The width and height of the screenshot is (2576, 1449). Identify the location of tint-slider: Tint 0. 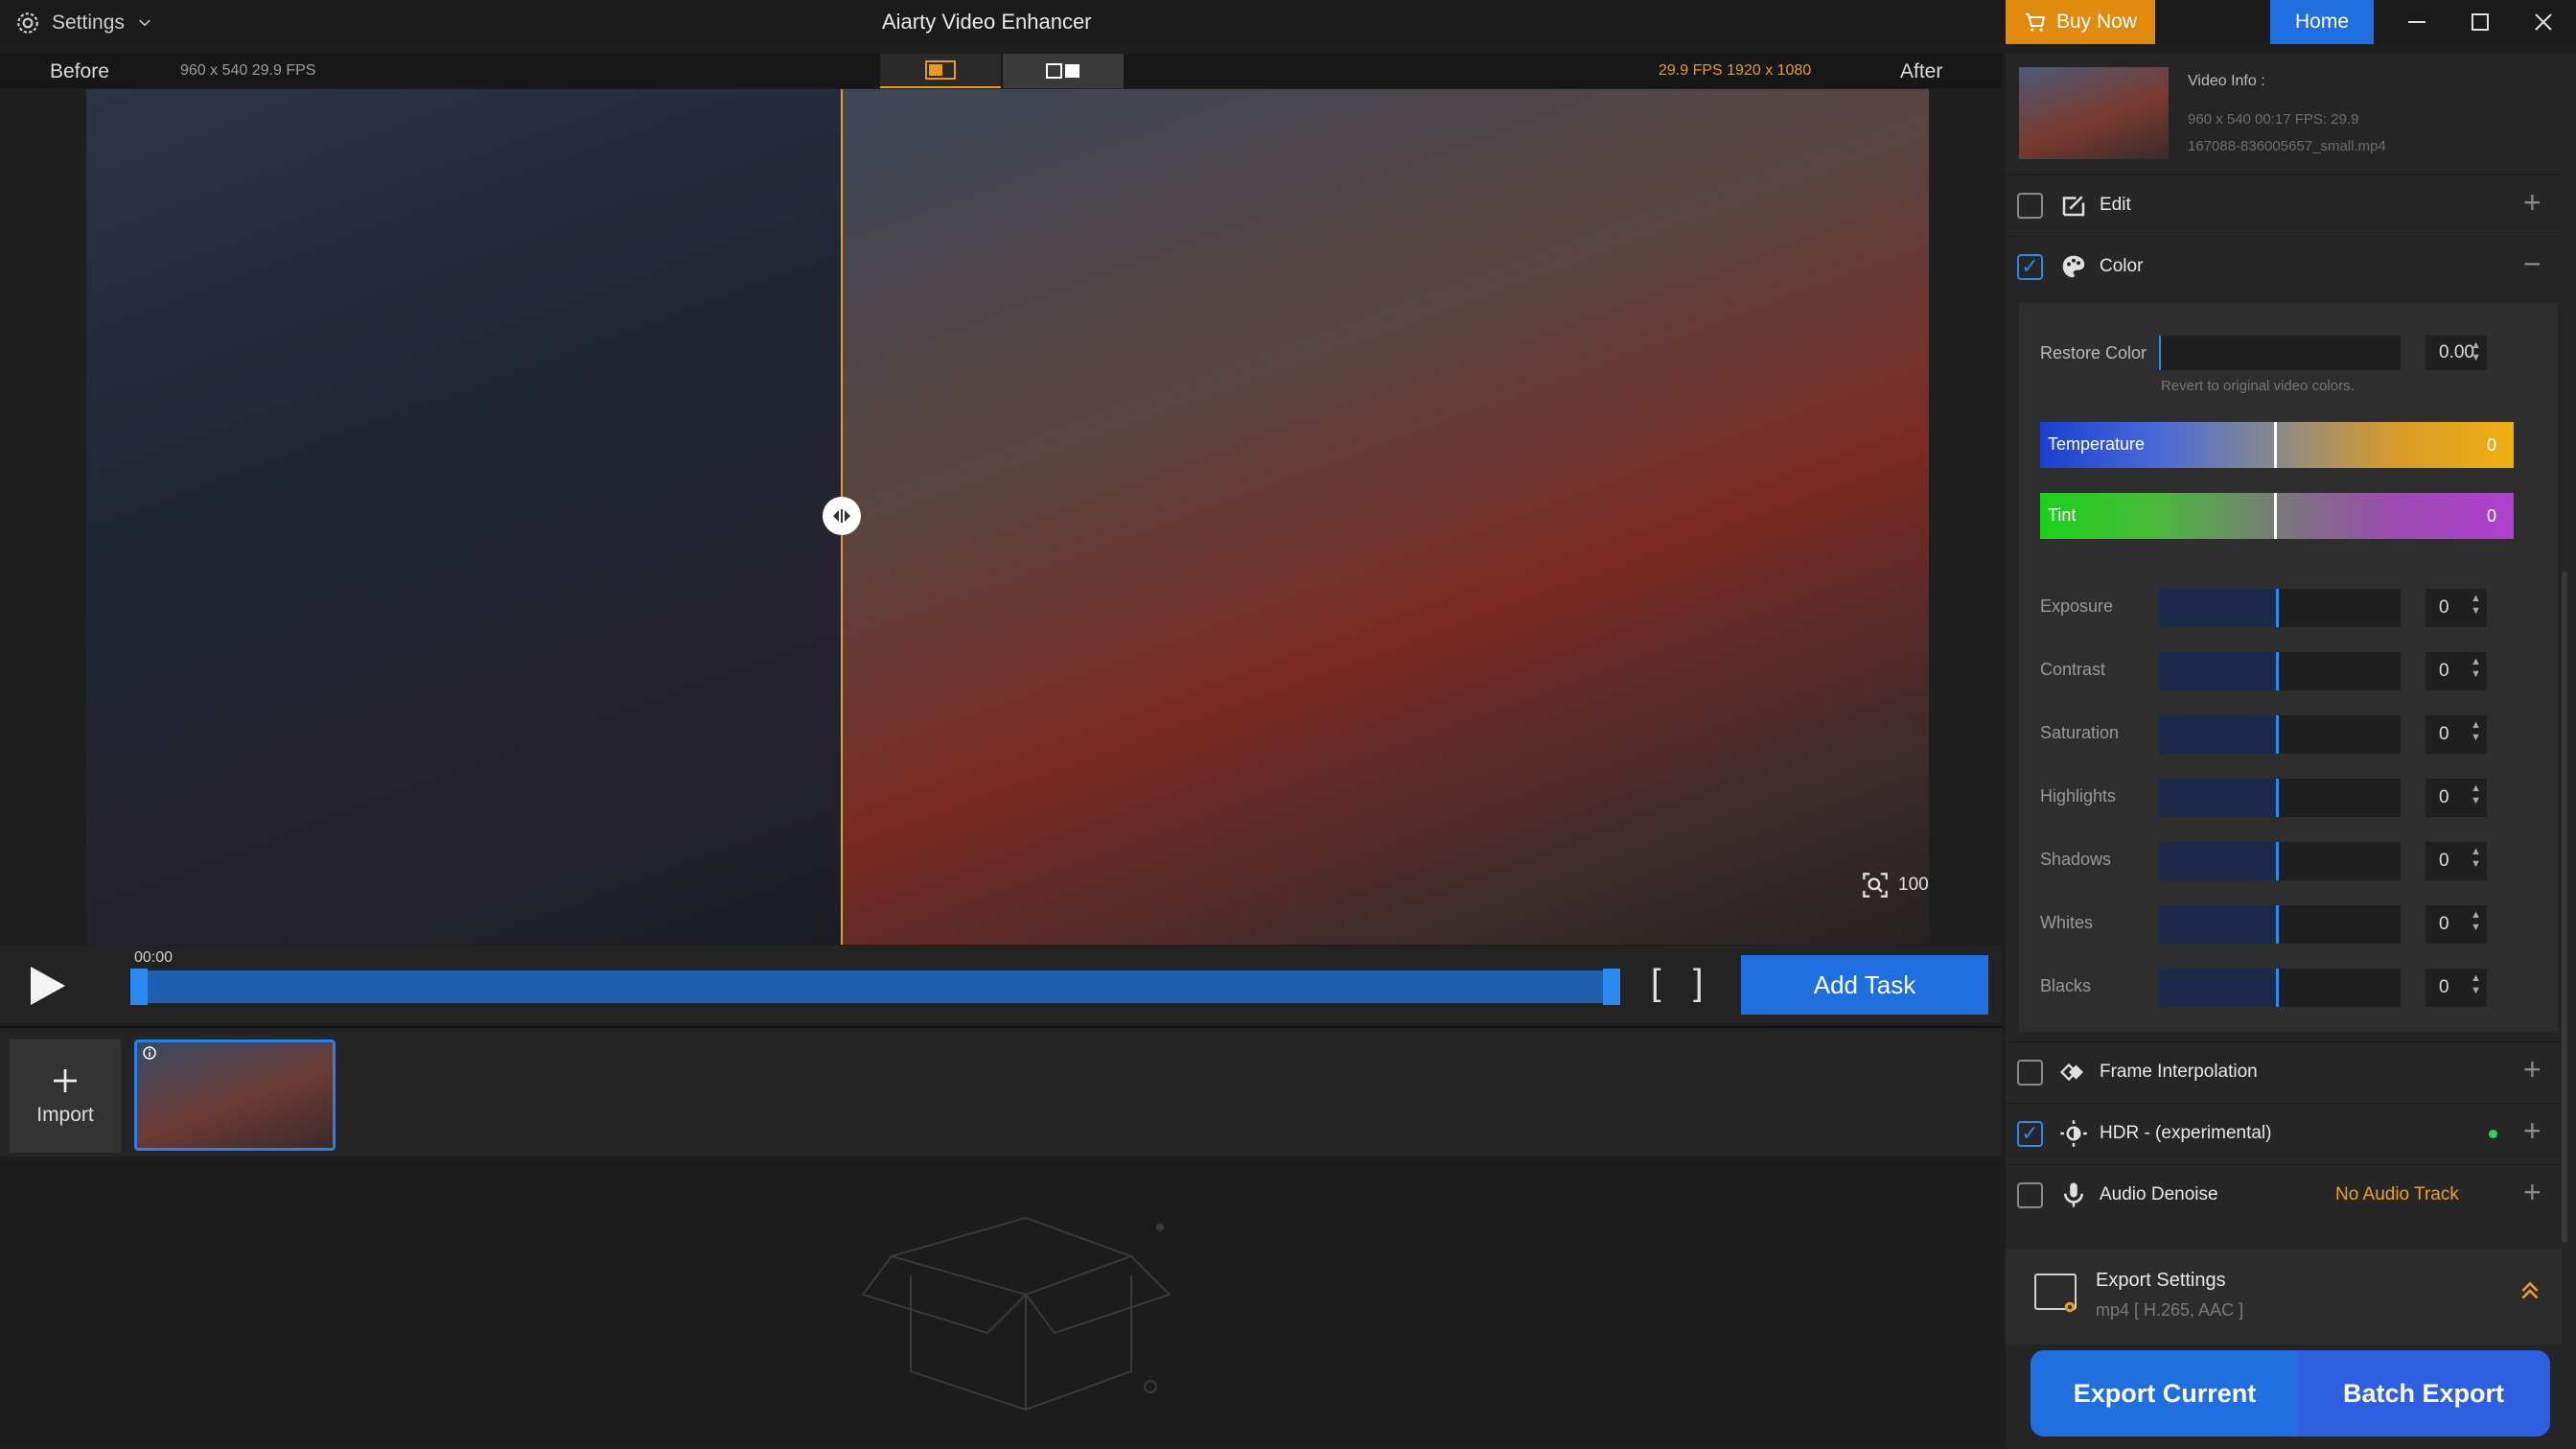
(2277, 516).